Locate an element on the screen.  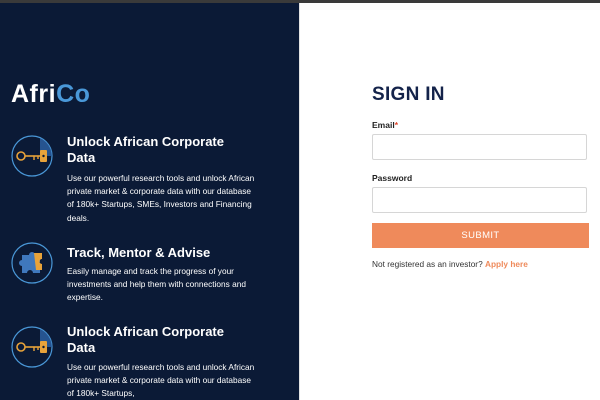
password-field is located at coordinates (479, 200).